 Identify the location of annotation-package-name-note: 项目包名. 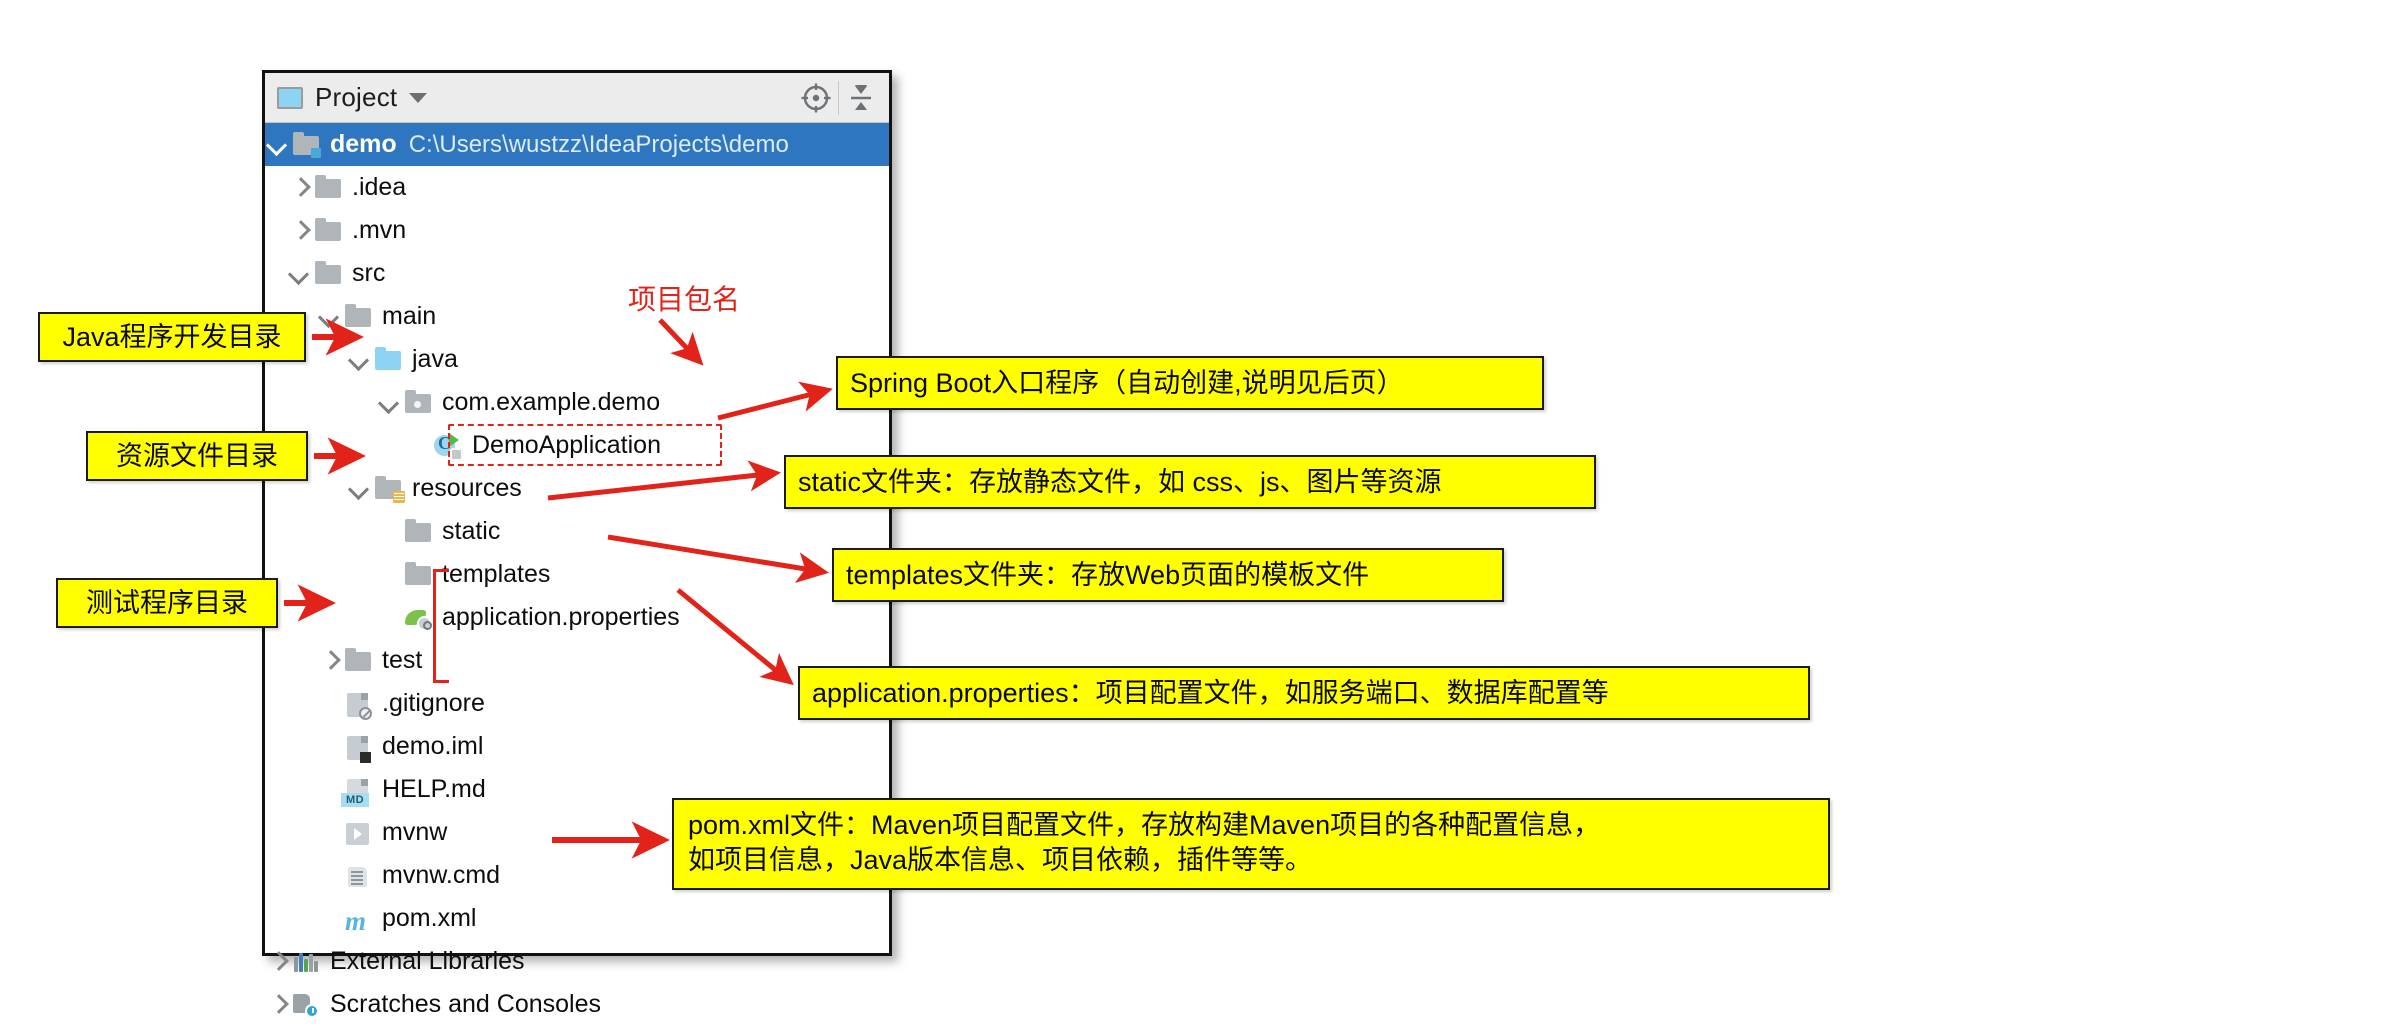
(684, 298).